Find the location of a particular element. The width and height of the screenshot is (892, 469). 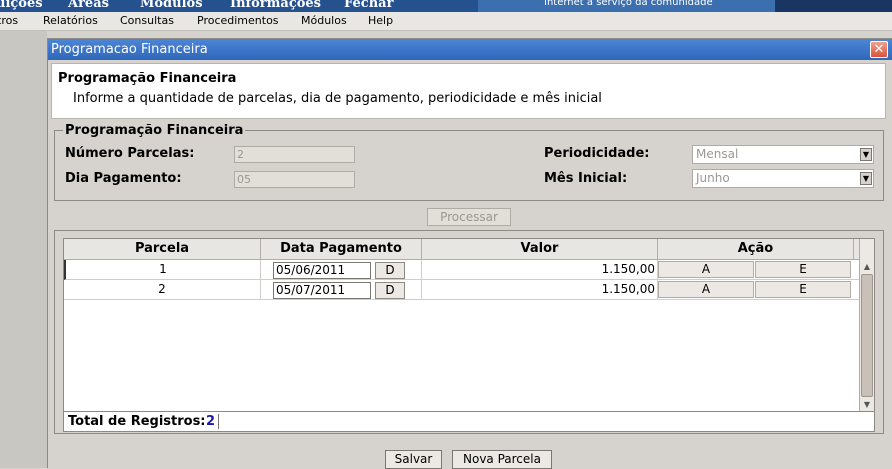

menu-item-consultas: Consultas is located at coordinates (147, 20).